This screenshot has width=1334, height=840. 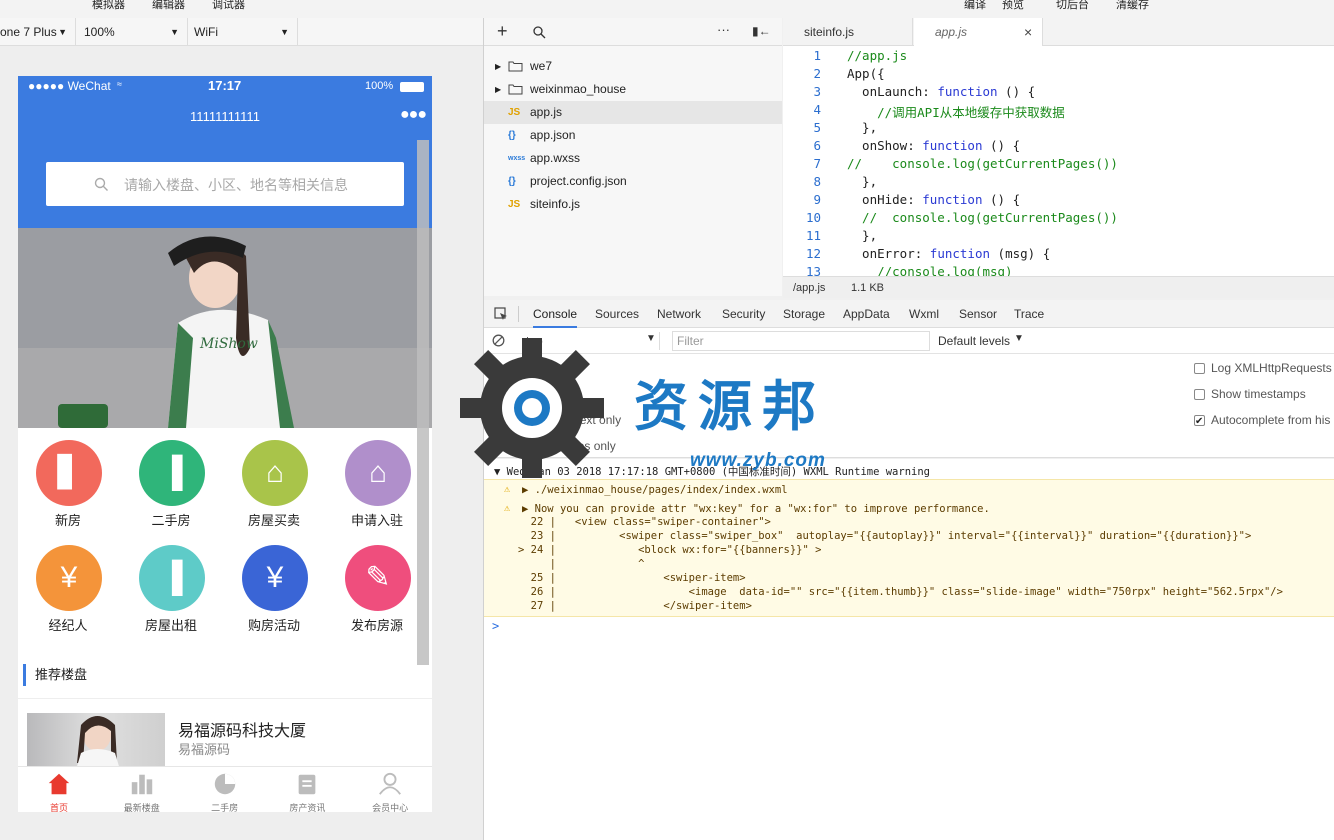 What do you see at coordinates (172, 473) in the screenshot?
I see `apartment-icon: ▐` at bounding box center [172, 473].